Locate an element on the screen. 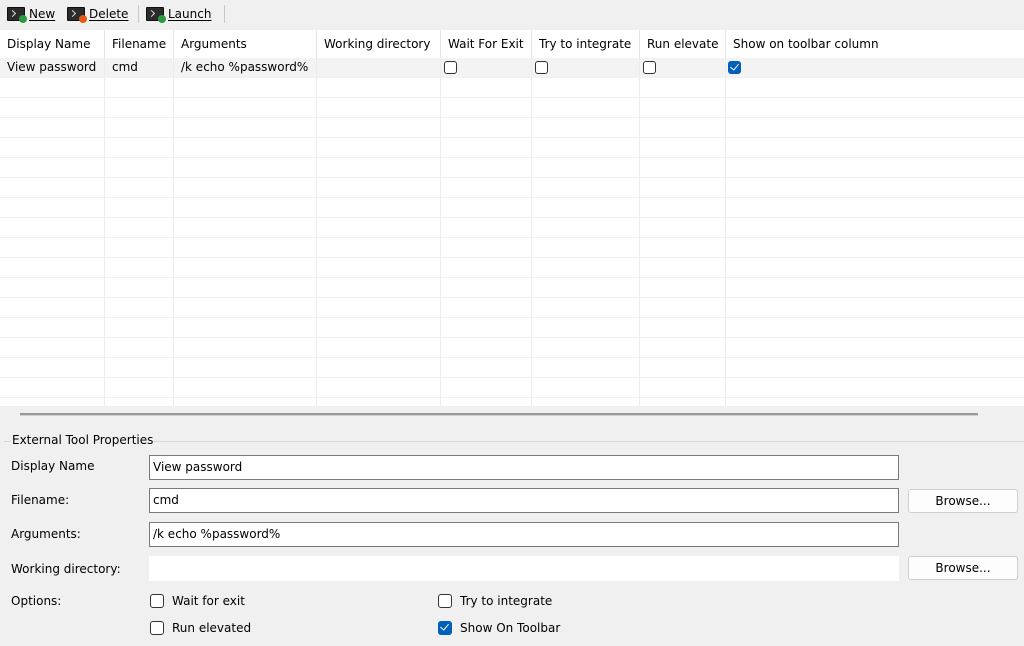 Image resolution: width=1024 pixels, height=646 pixels. column-header-filename: Filename is located at coordinates (139, 44).